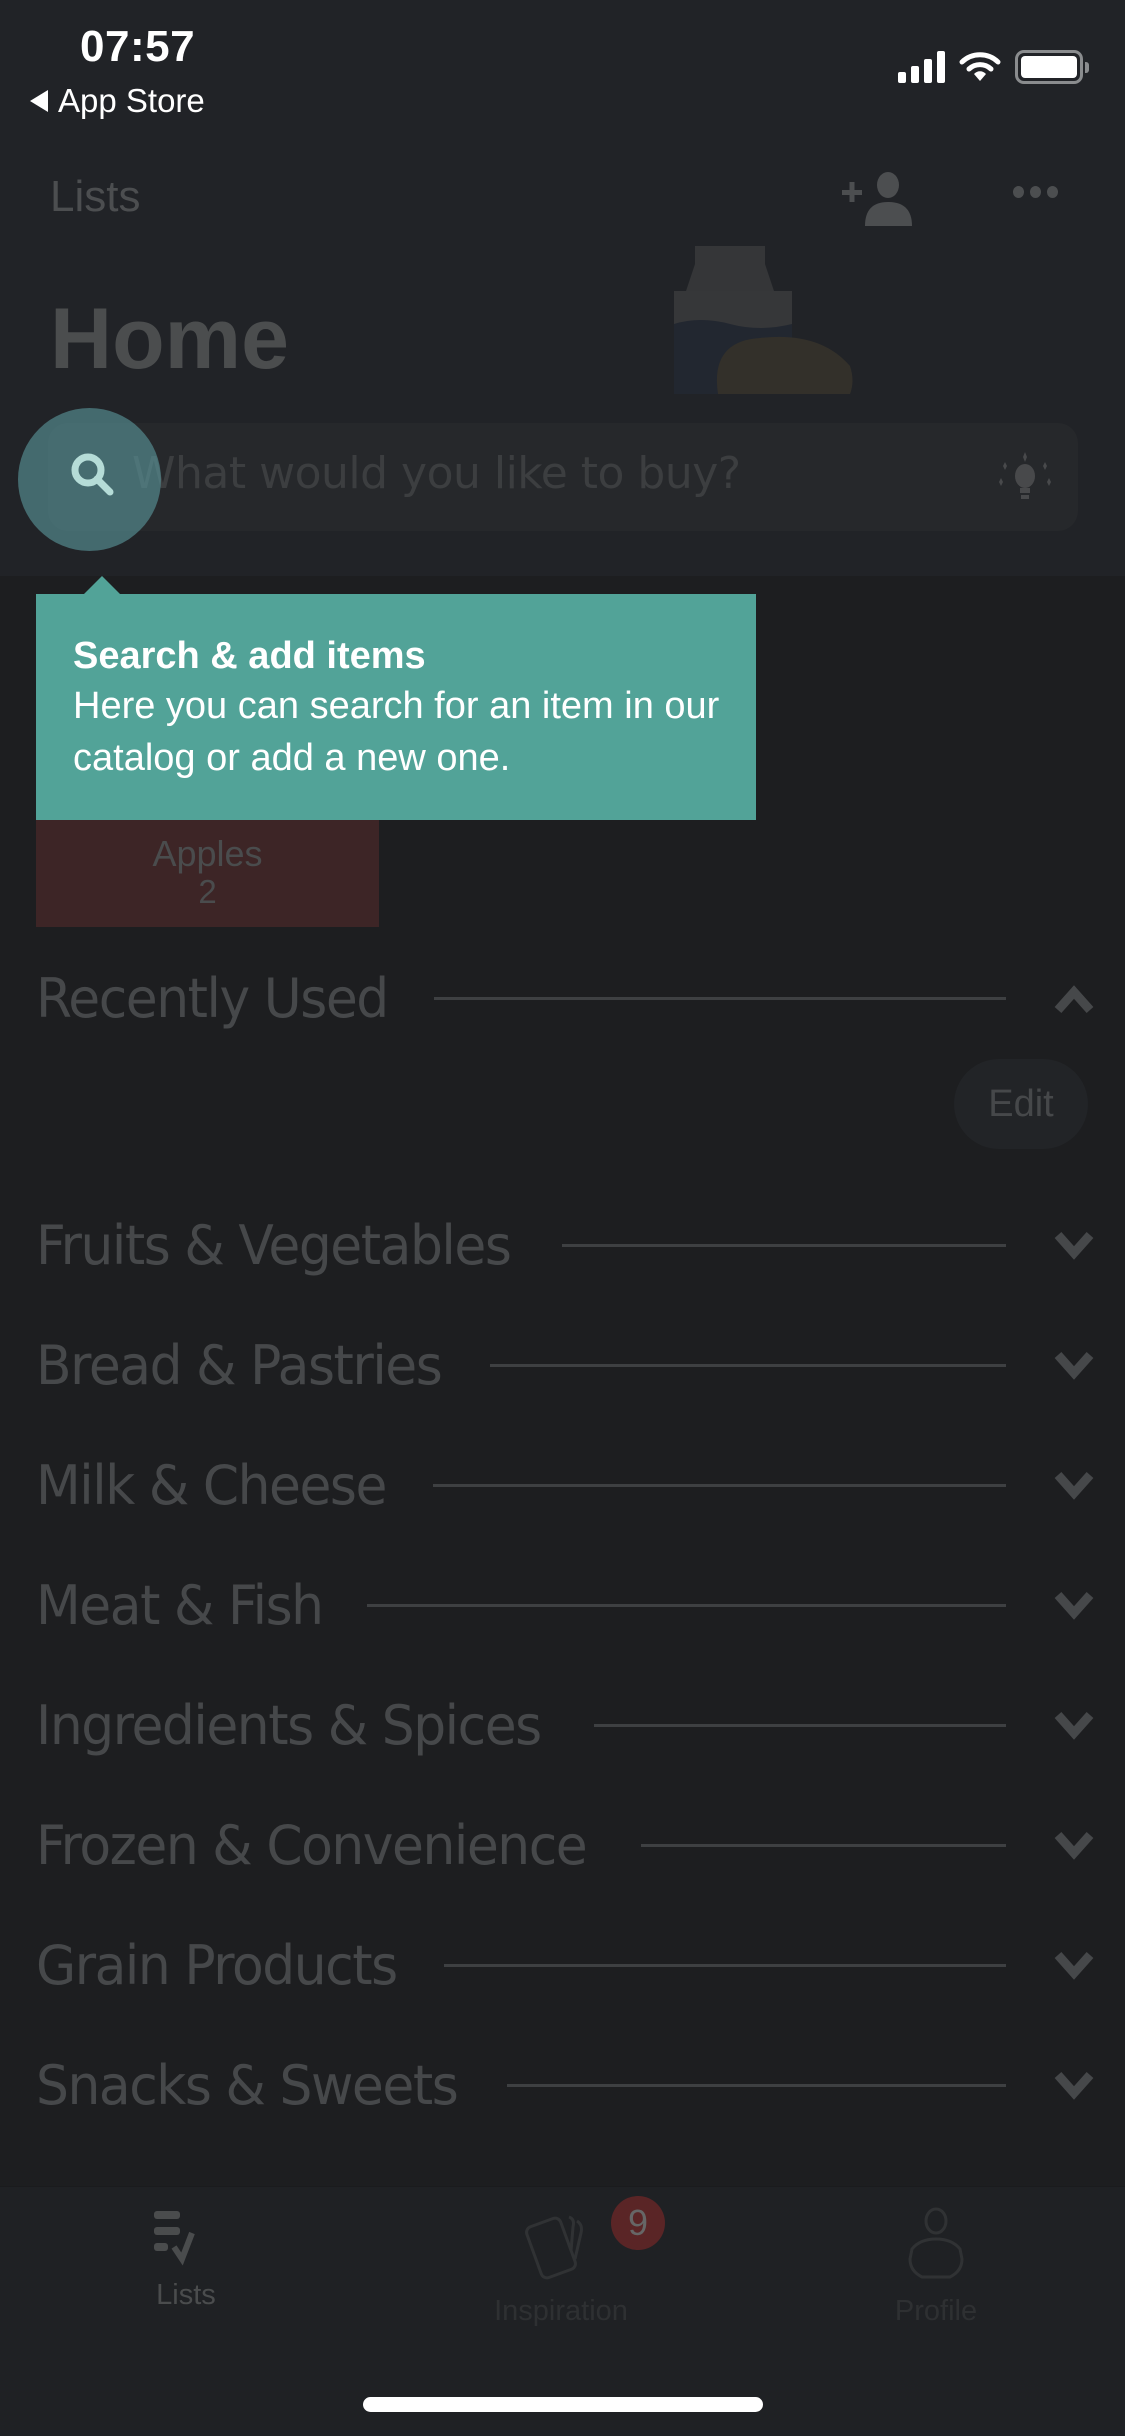 The width and height of the screenshot is (1125, 2436). Describe the element at coordinates (289, 1725) in the screenshot. I see `section-label: Ingredients & Spices` at that location.